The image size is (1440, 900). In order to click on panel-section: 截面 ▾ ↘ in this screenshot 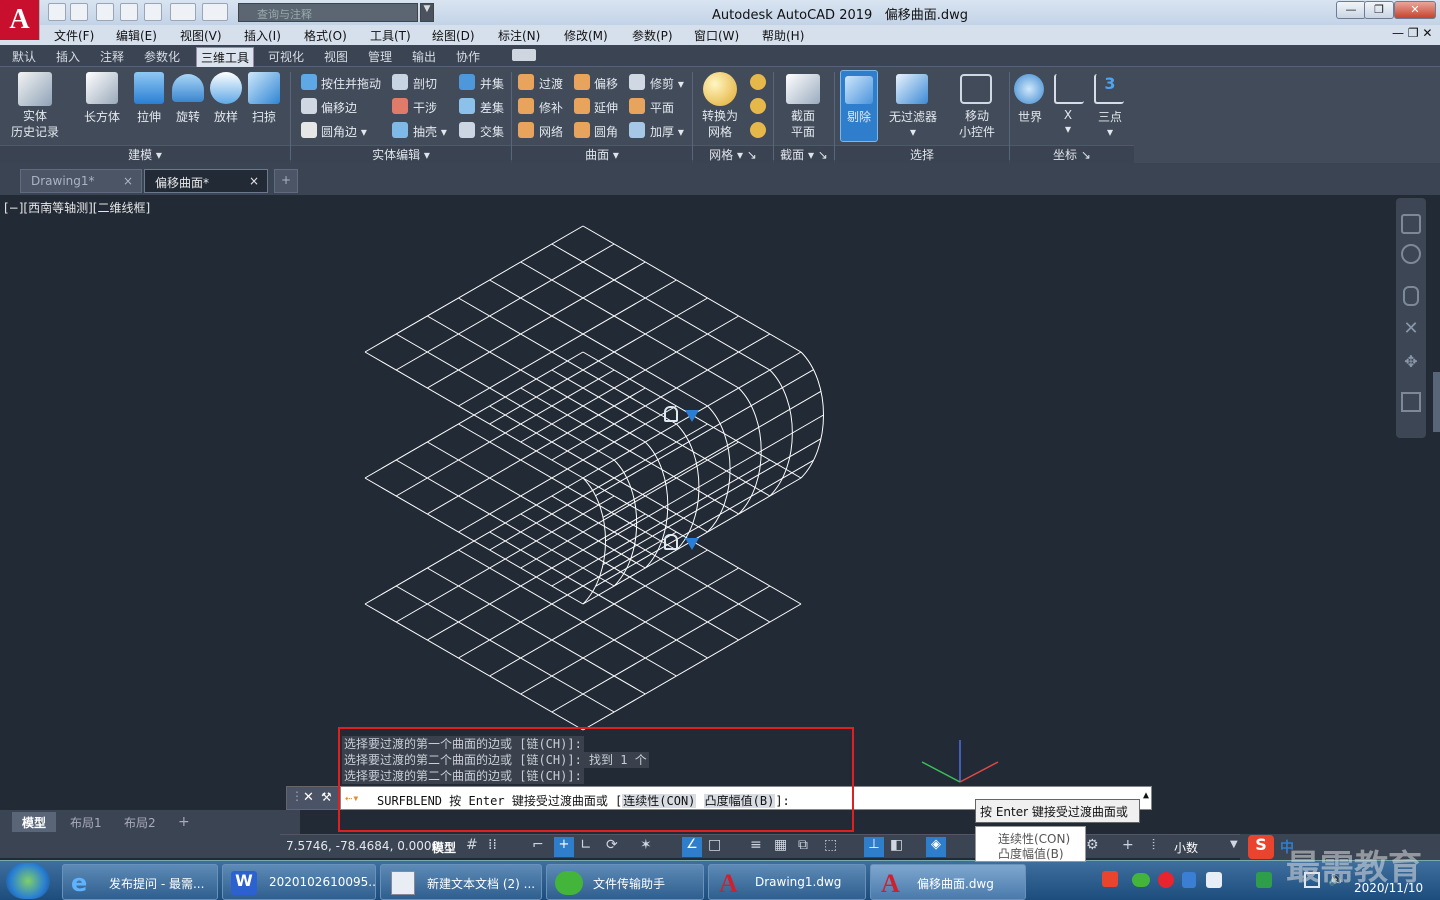, I will do `click(804, 154)`.